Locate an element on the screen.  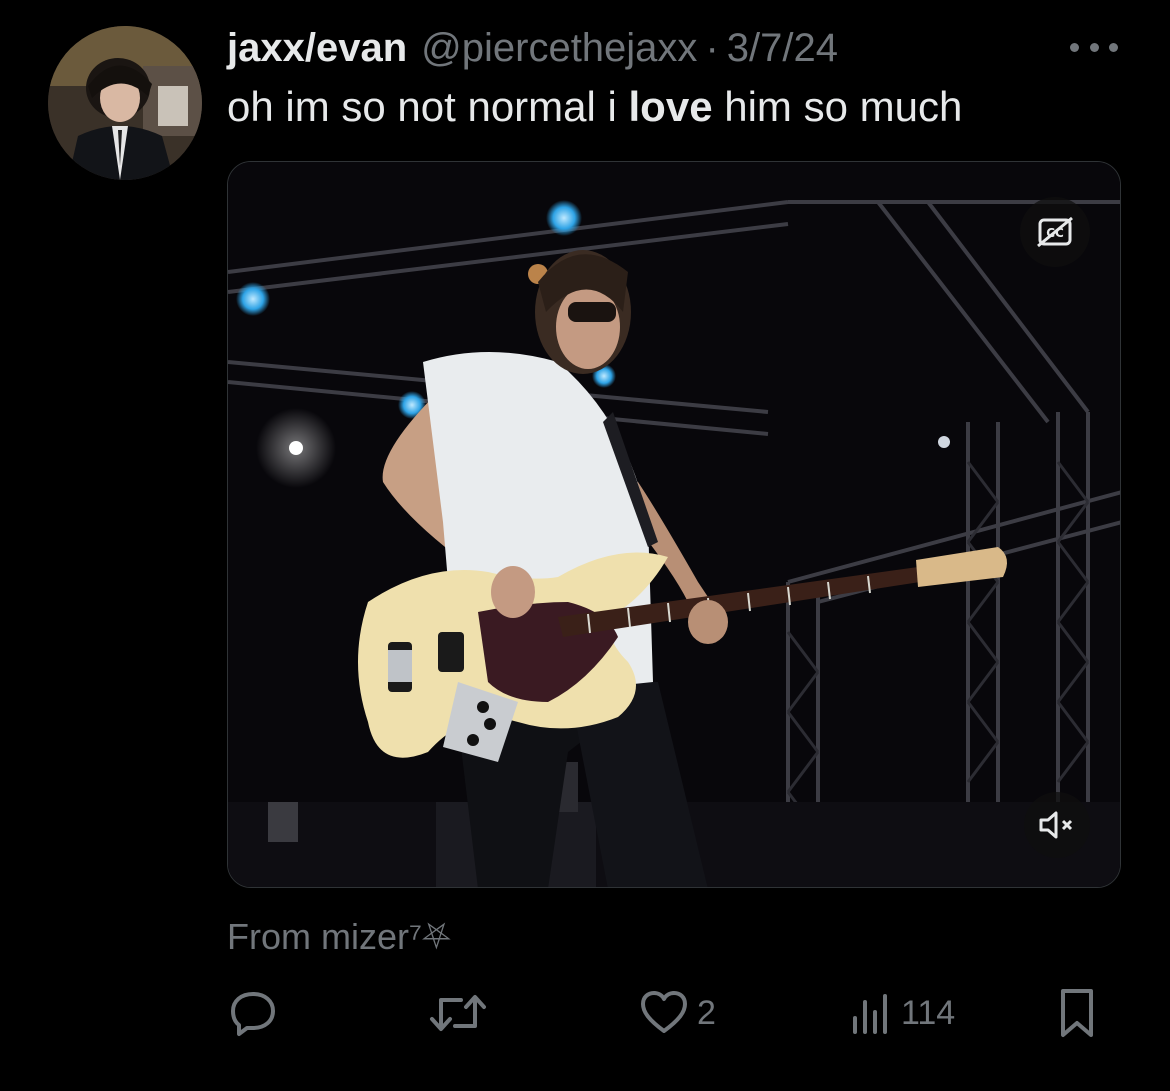
like-count: 2 is located at coordinates (706, 1012).